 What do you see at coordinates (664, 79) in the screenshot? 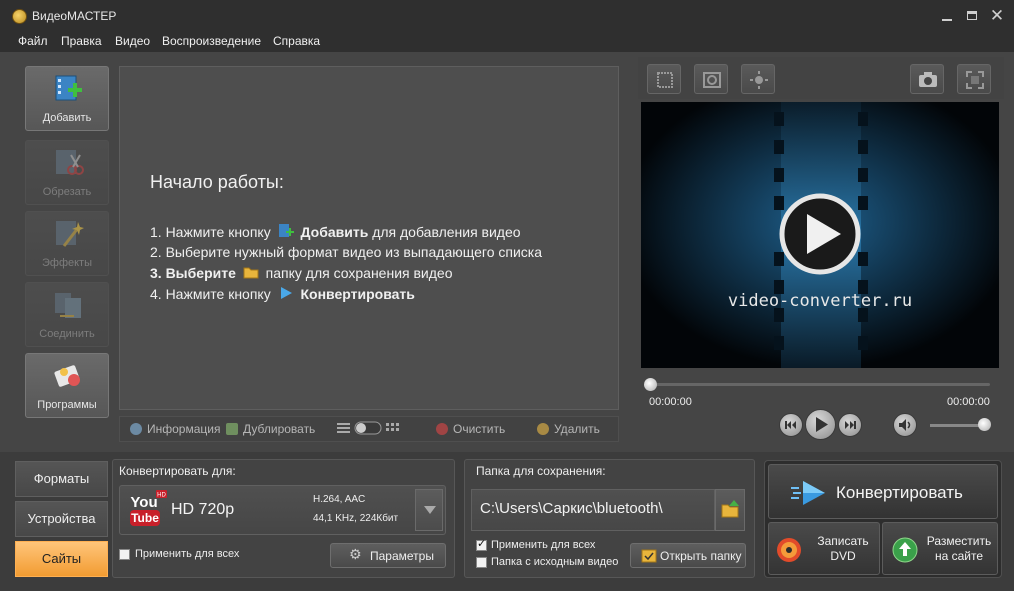
I see `crop-button` at bounding box center [664, 79].